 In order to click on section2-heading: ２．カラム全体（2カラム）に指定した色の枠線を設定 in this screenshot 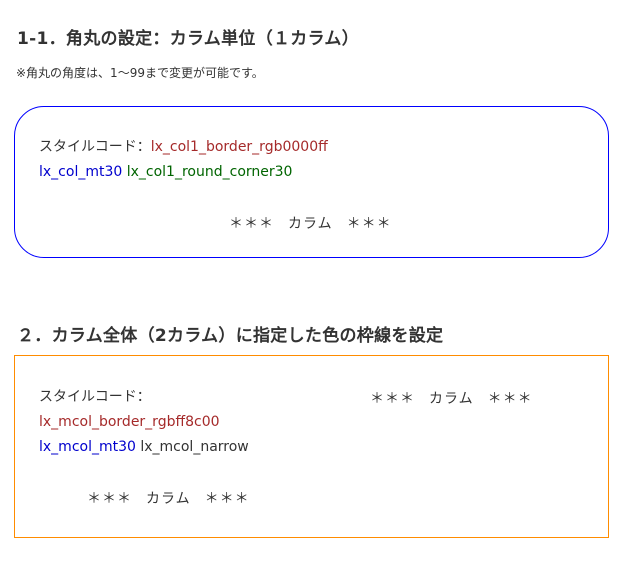, I will do `click(230, 336)`.